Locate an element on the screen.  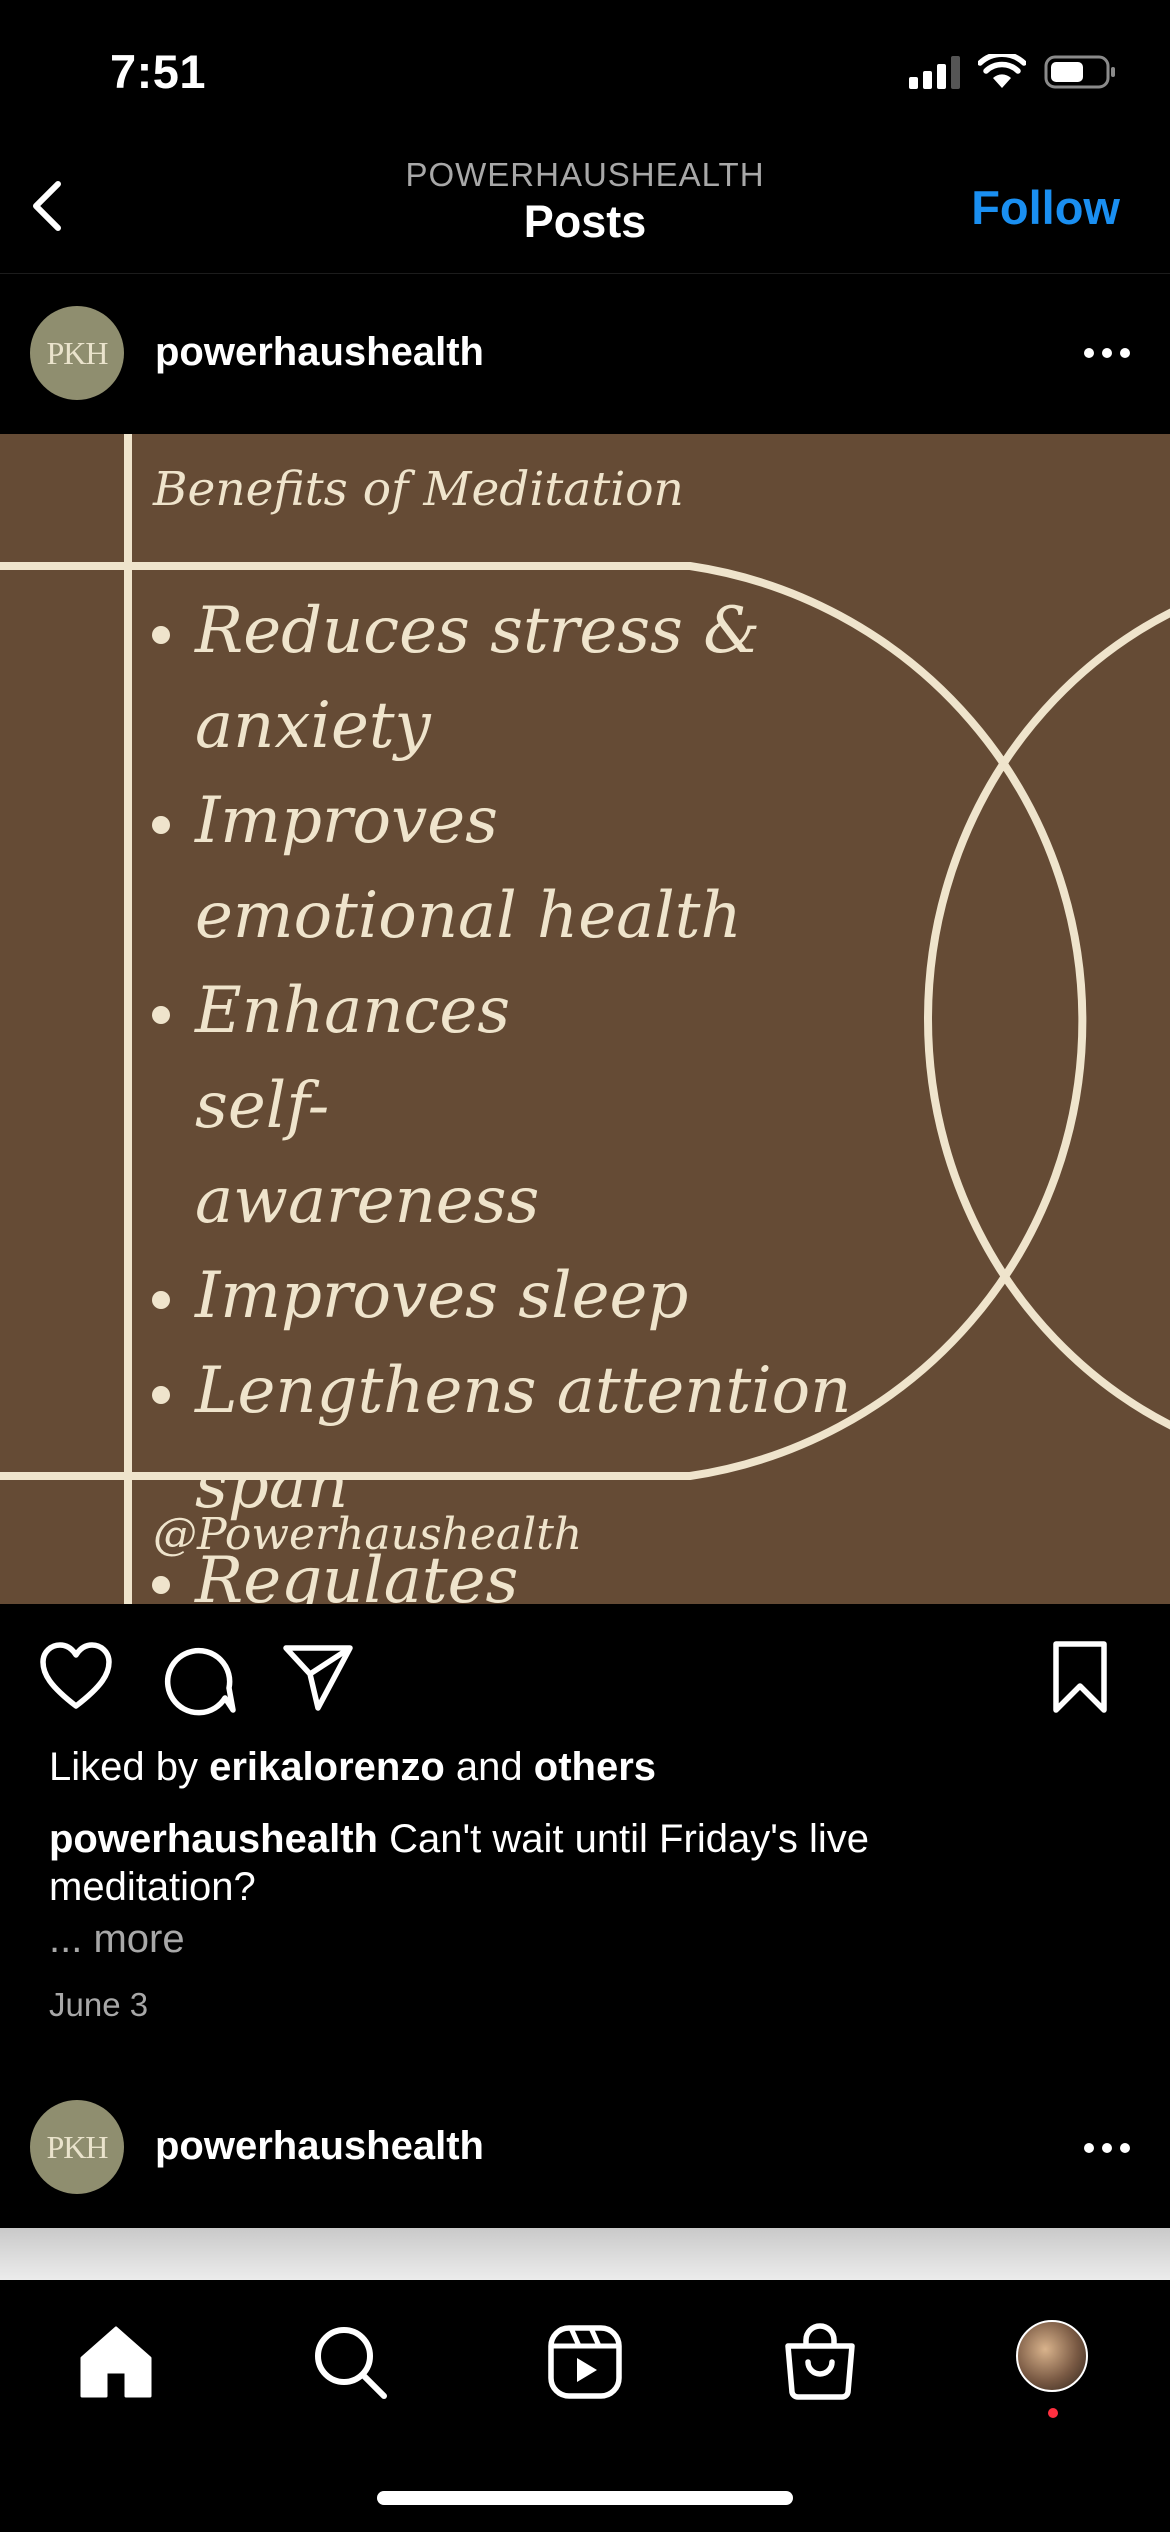
post-actions is located at coordinates (585, 1680).